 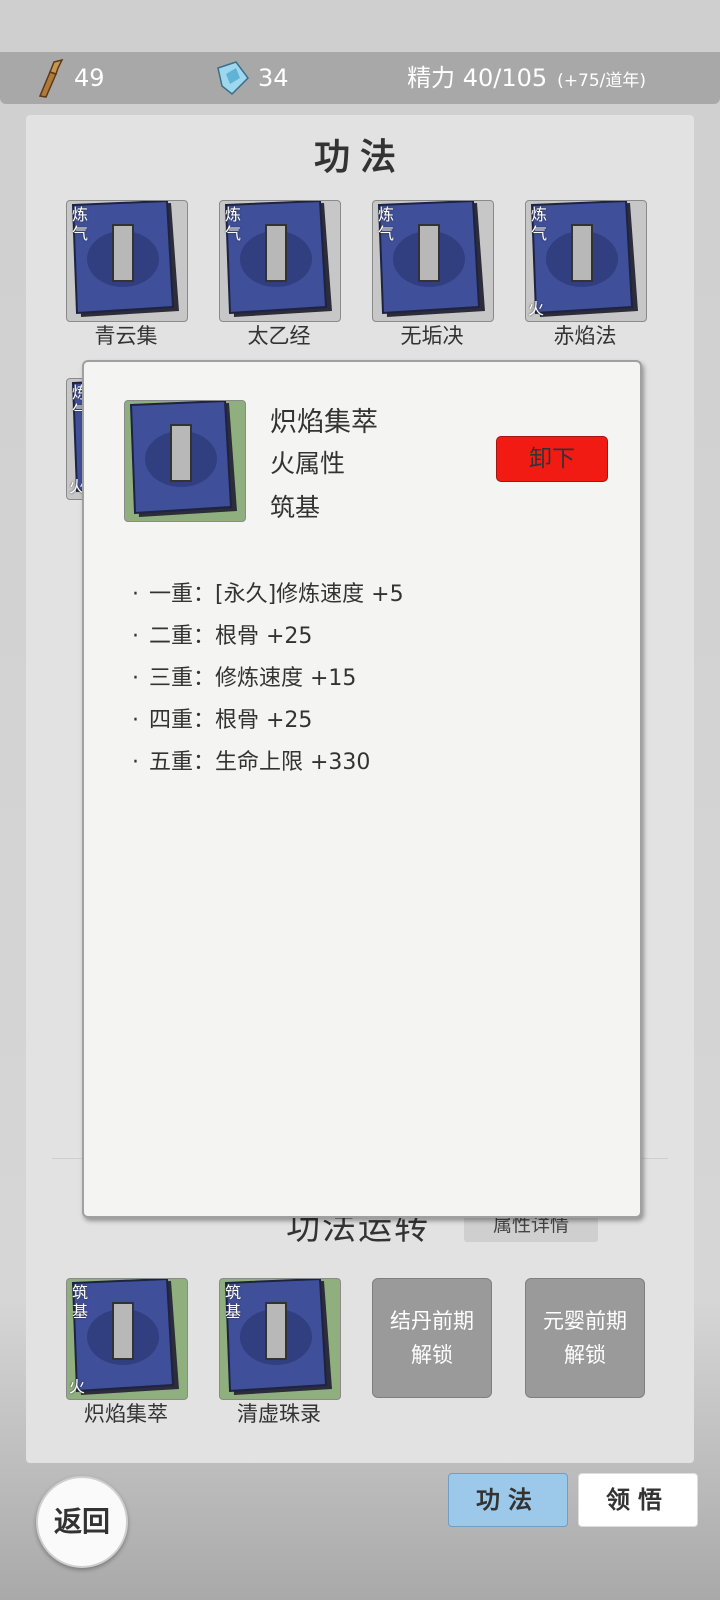 I want to click on book-label: 青云集, so click(x=126, y=336).